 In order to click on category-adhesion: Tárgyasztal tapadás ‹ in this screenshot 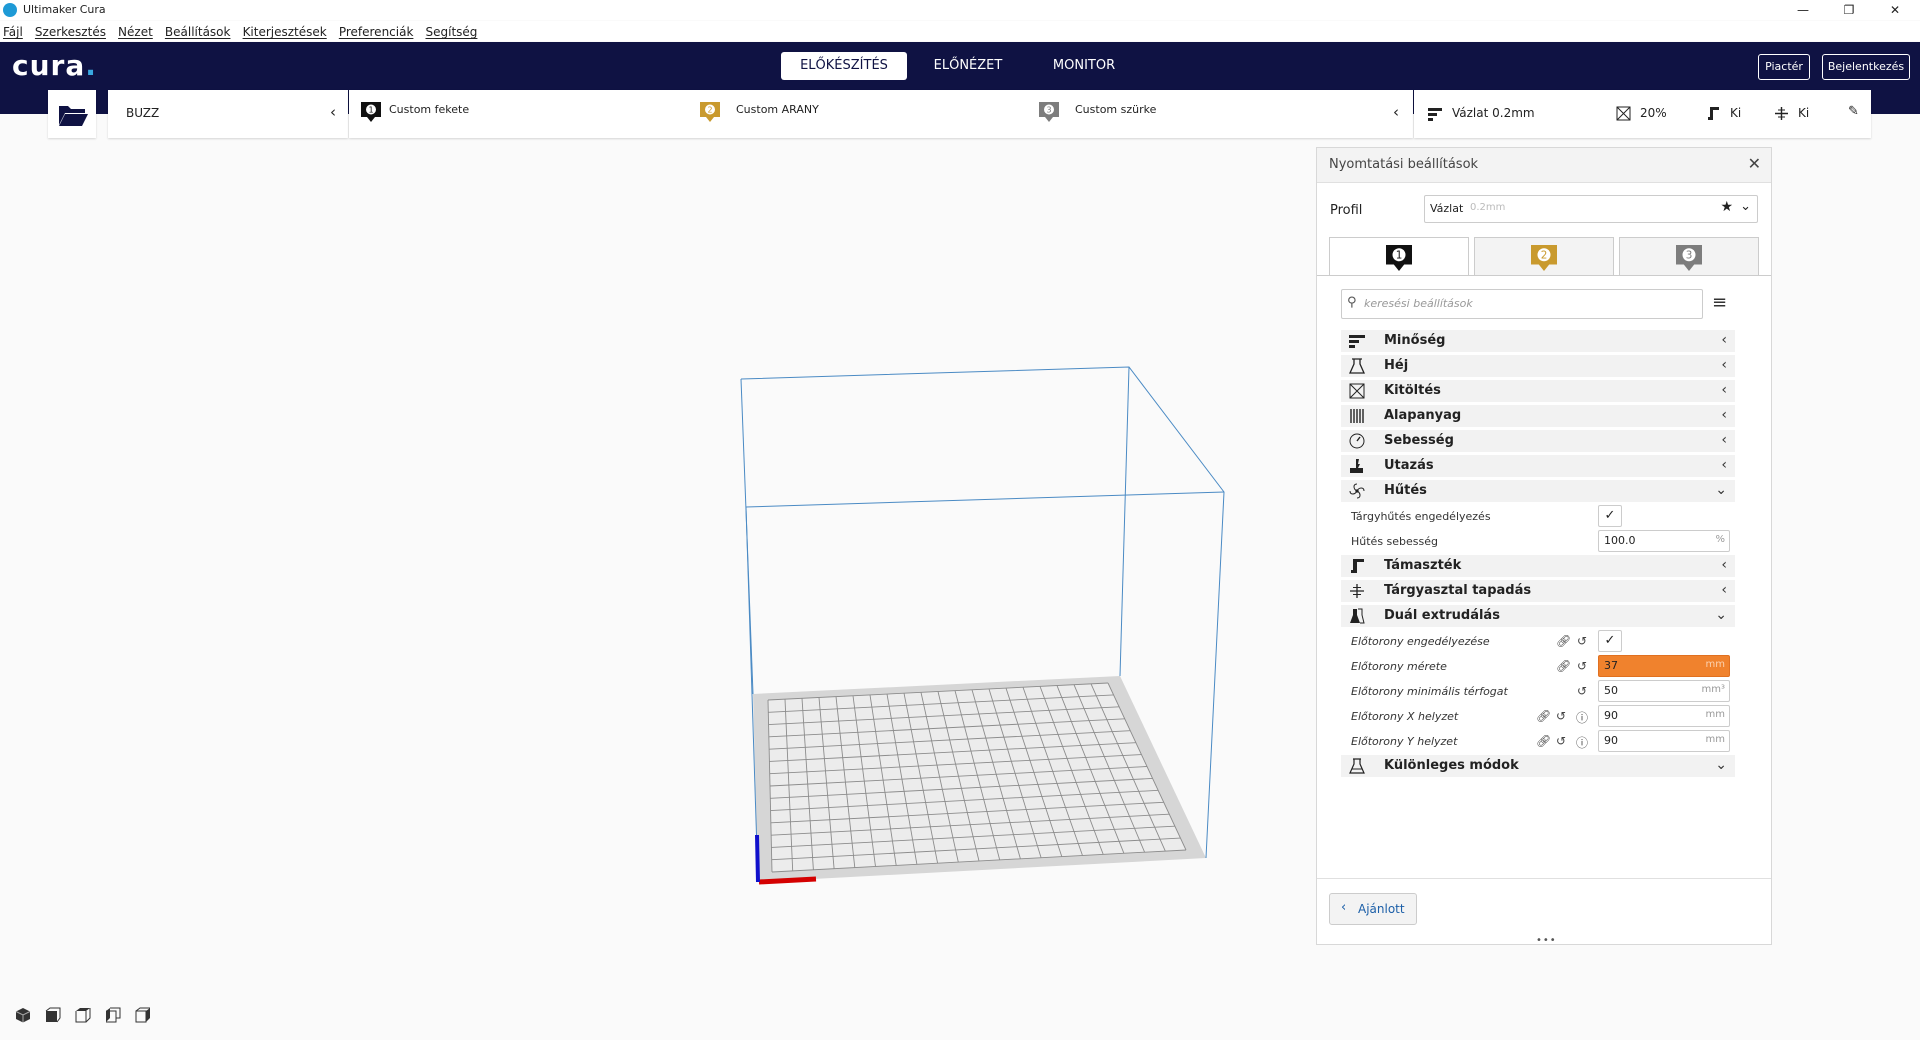, I will do `click(1538, 591)`.